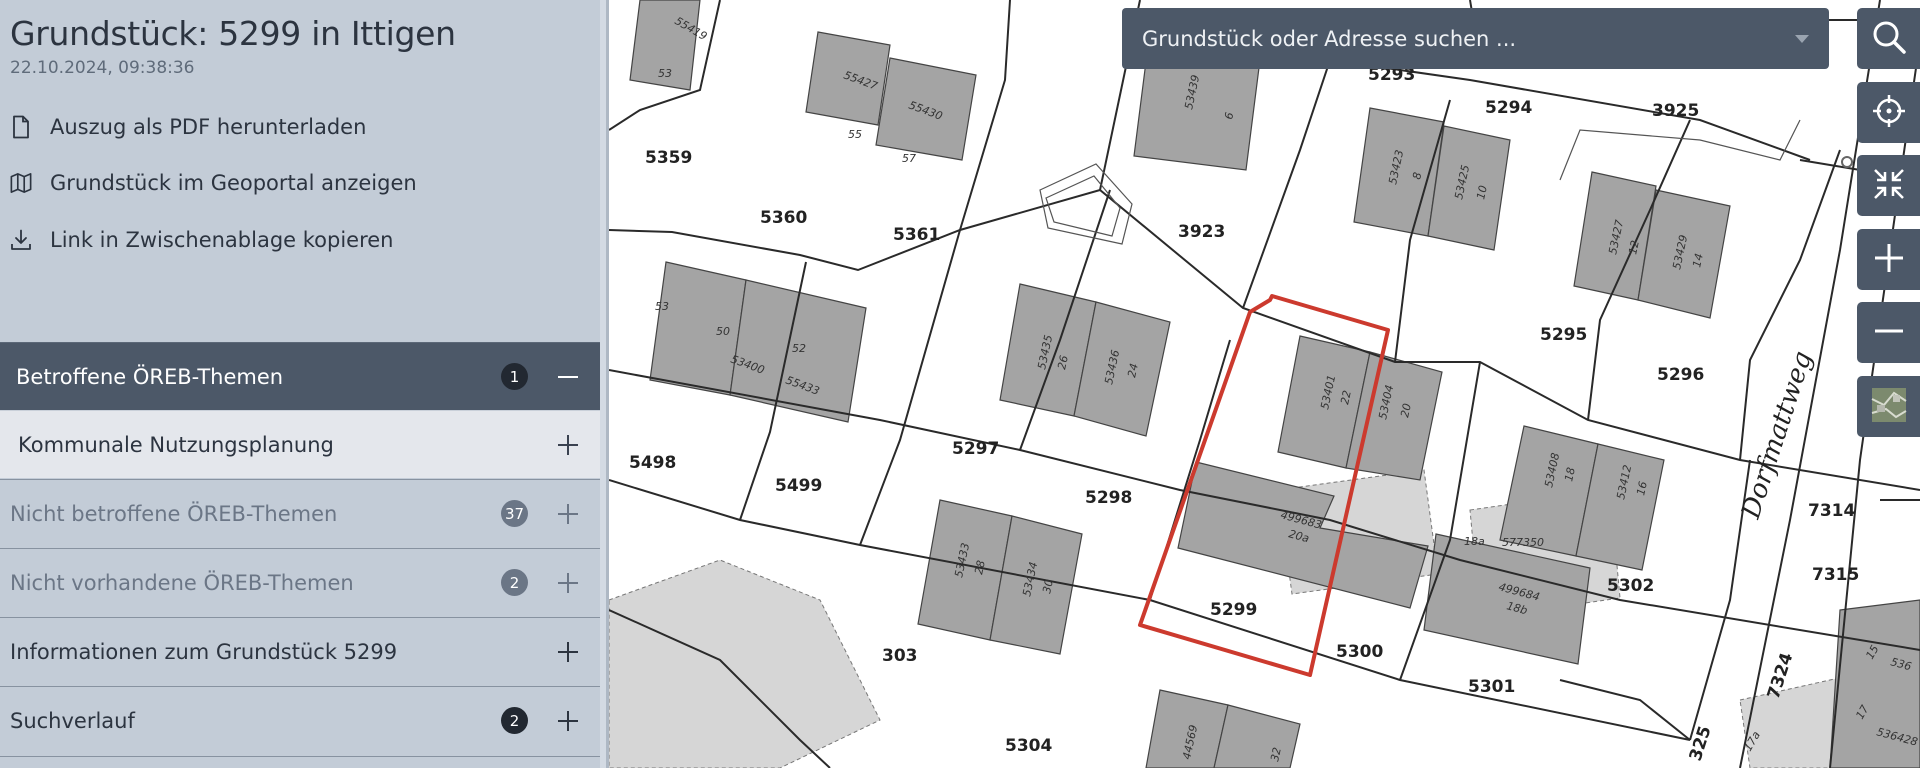 Image resolution: width=1920 pixels, height=768 pixels. What do you see at coordinates (909, 158) in the screenshot?
I see `svg-text: 57` at bounding box center [909, 158].